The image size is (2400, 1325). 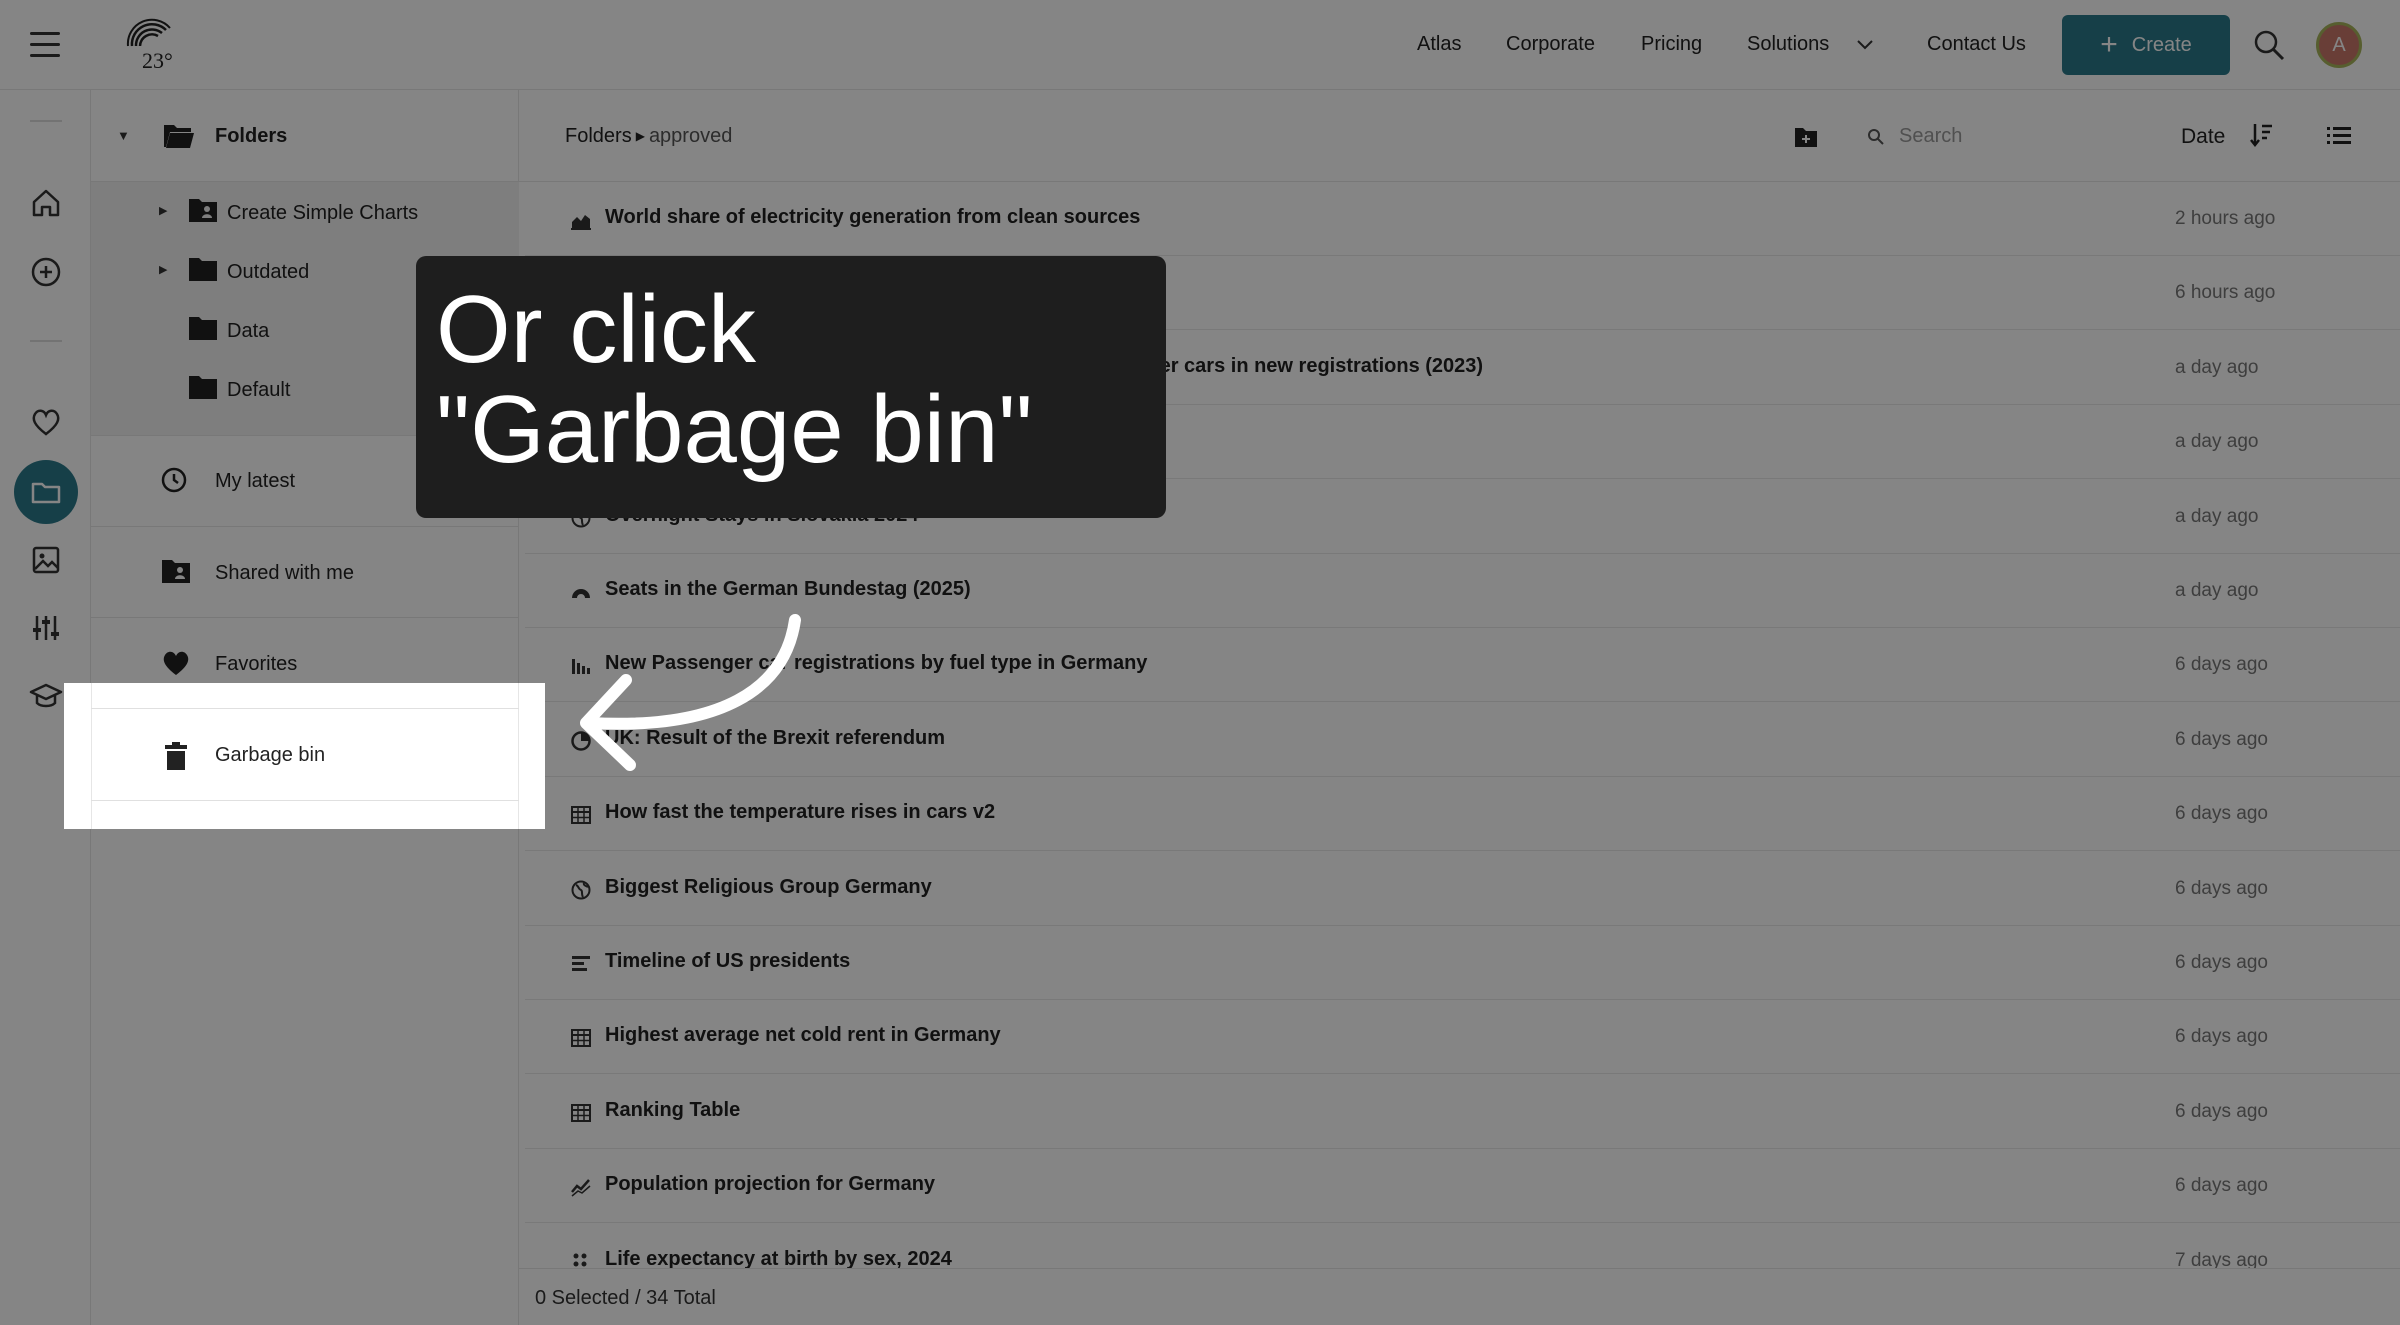 I want to click on trash-icon, so click(x=176, y=756).